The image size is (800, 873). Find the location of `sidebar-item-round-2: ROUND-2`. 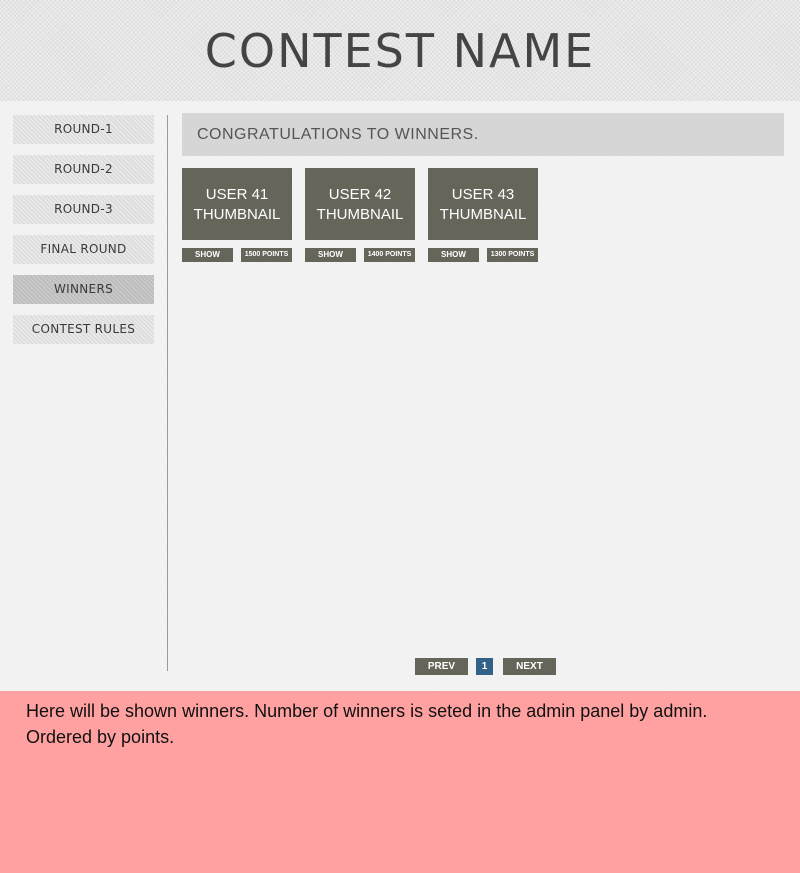

sidebar-item-round-2: ROUND-2 is located at coordinates (83, 169).